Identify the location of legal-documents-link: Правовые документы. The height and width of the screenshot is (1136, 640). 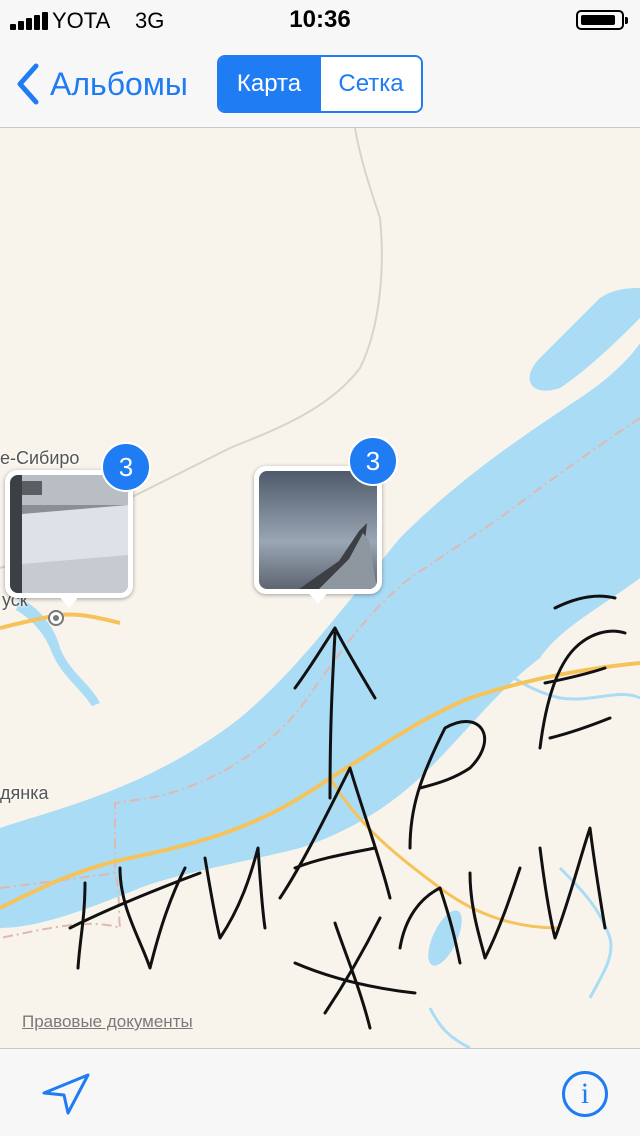
(107, 1022).